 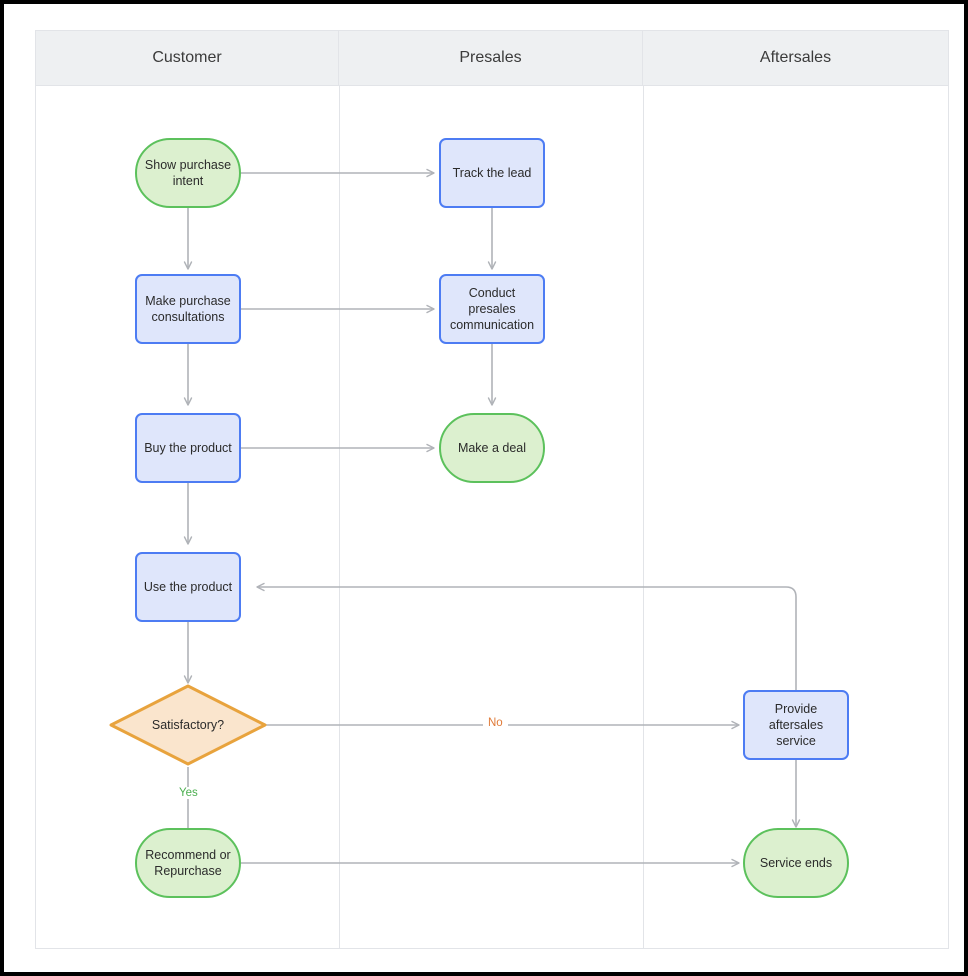 I want to click on node-show-purchase-intent: Show purchase intent, so click(x=188, y=173).